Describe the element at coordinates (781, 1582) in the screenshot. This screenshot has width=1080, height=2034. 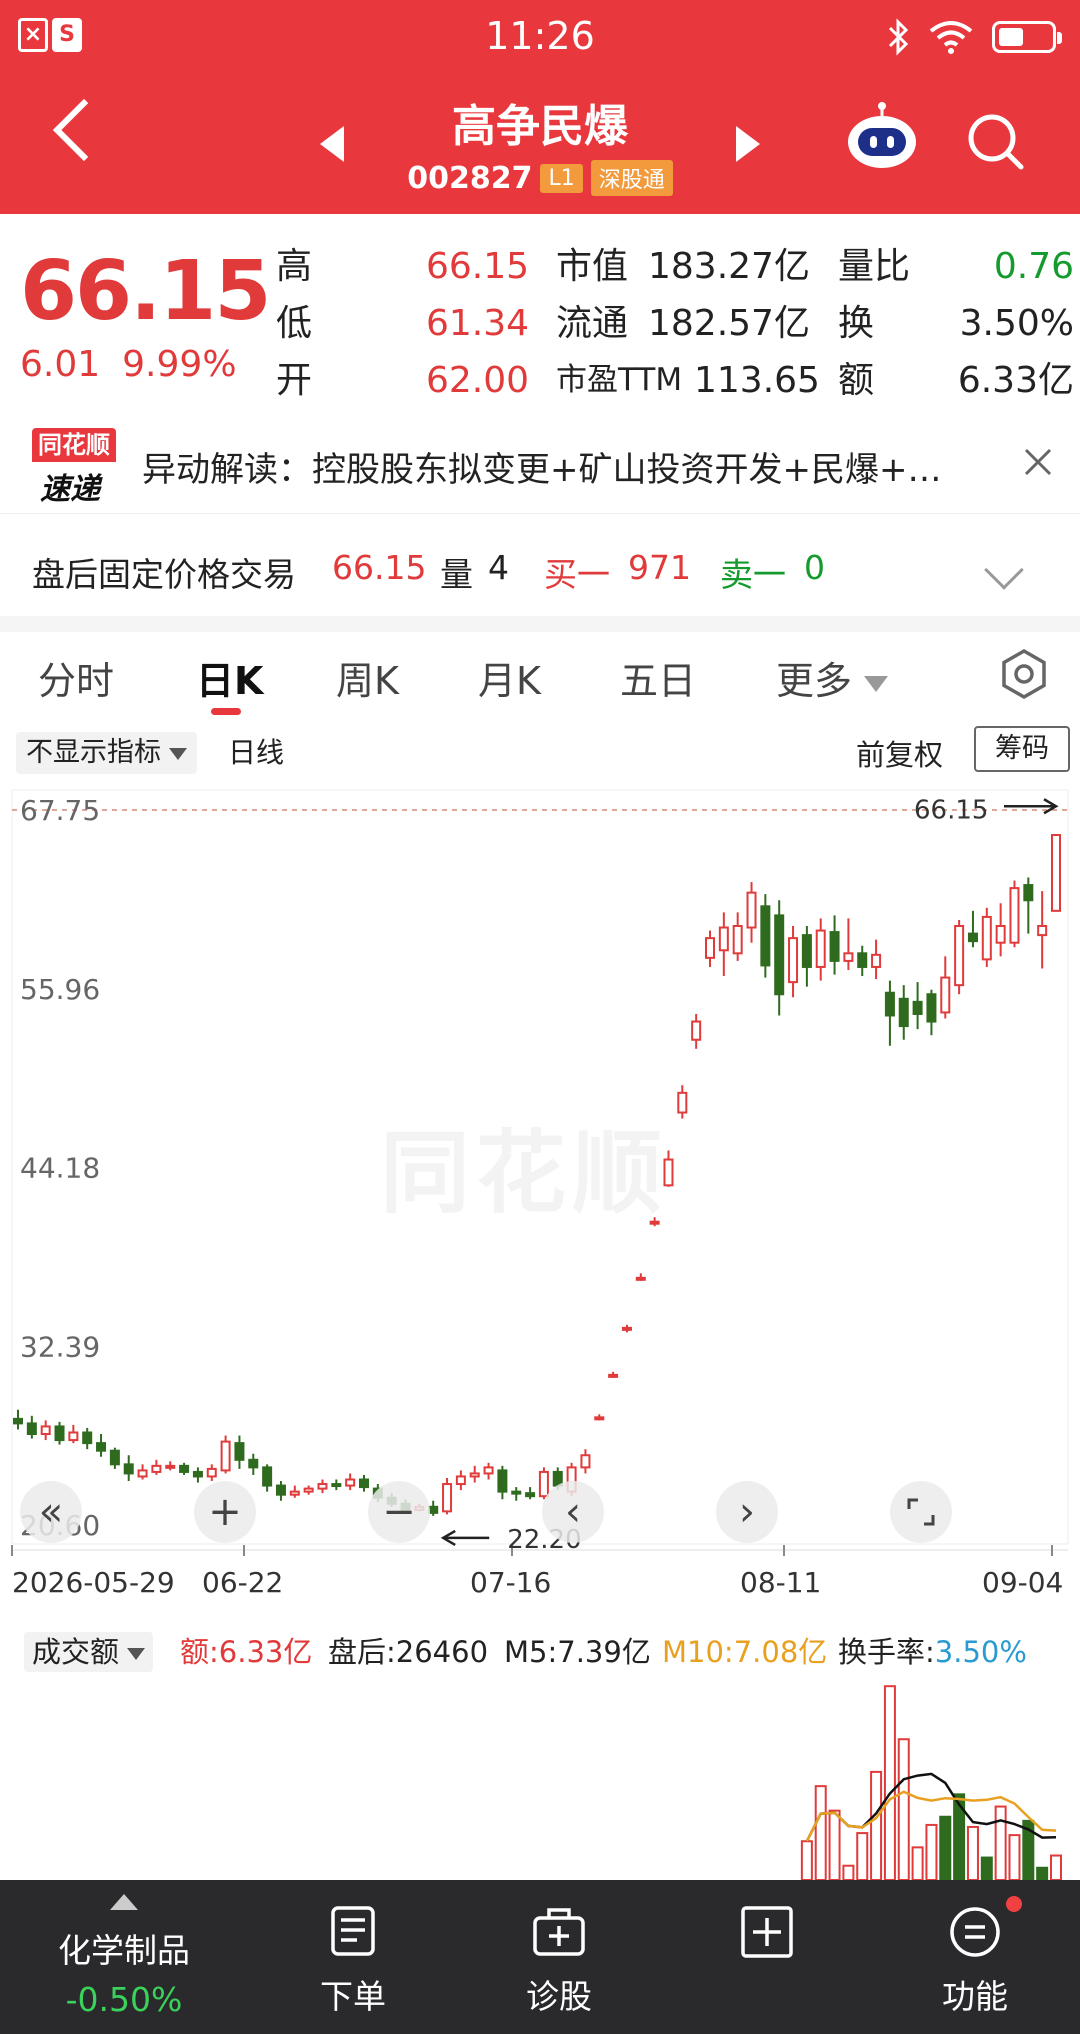
I see `date-tick: 08-11` at that location.